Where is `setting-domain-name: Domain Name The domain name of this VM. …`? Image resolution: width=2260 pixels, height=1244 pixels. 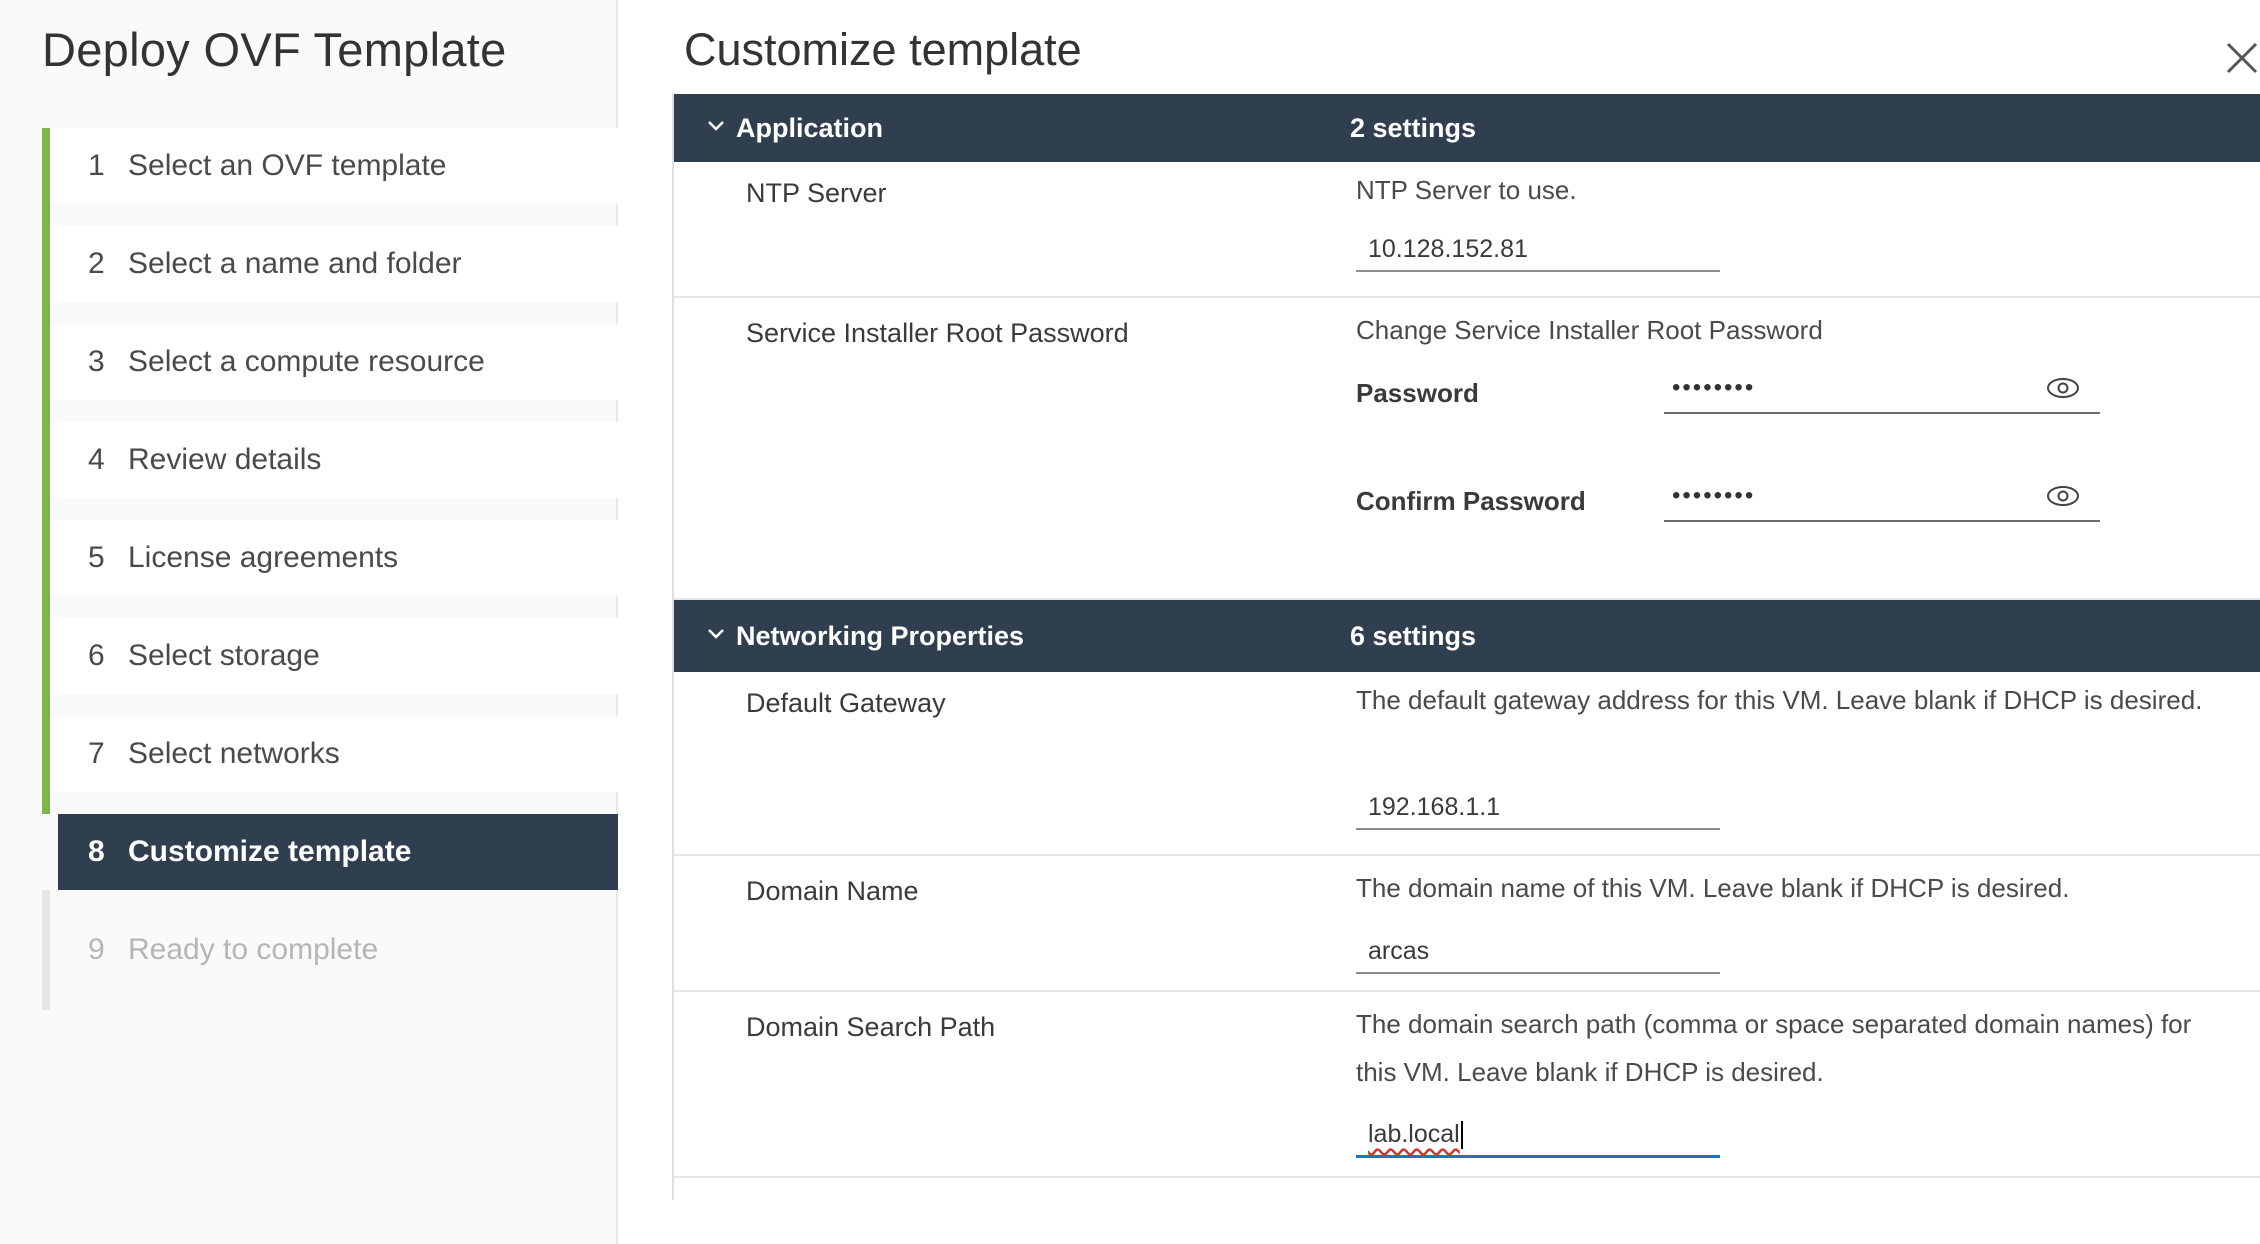 setting-domain-name: Domain Name The domain name of this VM. … is located at coordinates (1467, 924).